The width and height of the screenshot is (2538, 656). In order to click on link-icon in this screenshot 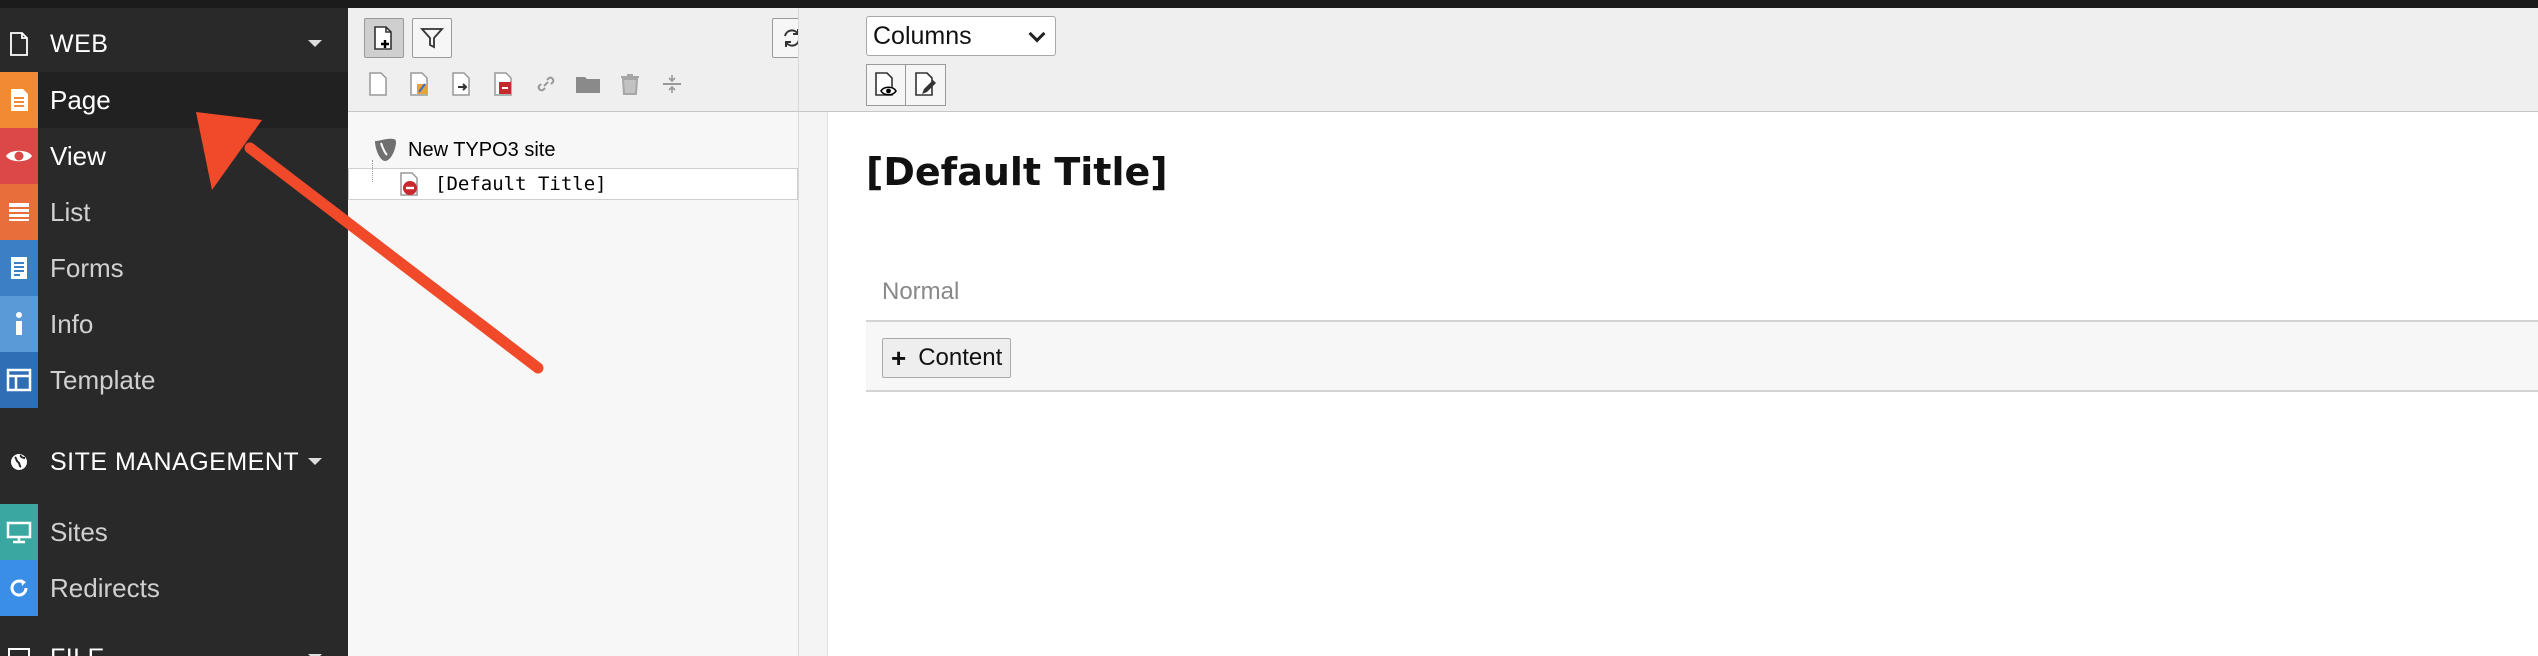, I will do `click(546, 84)`.